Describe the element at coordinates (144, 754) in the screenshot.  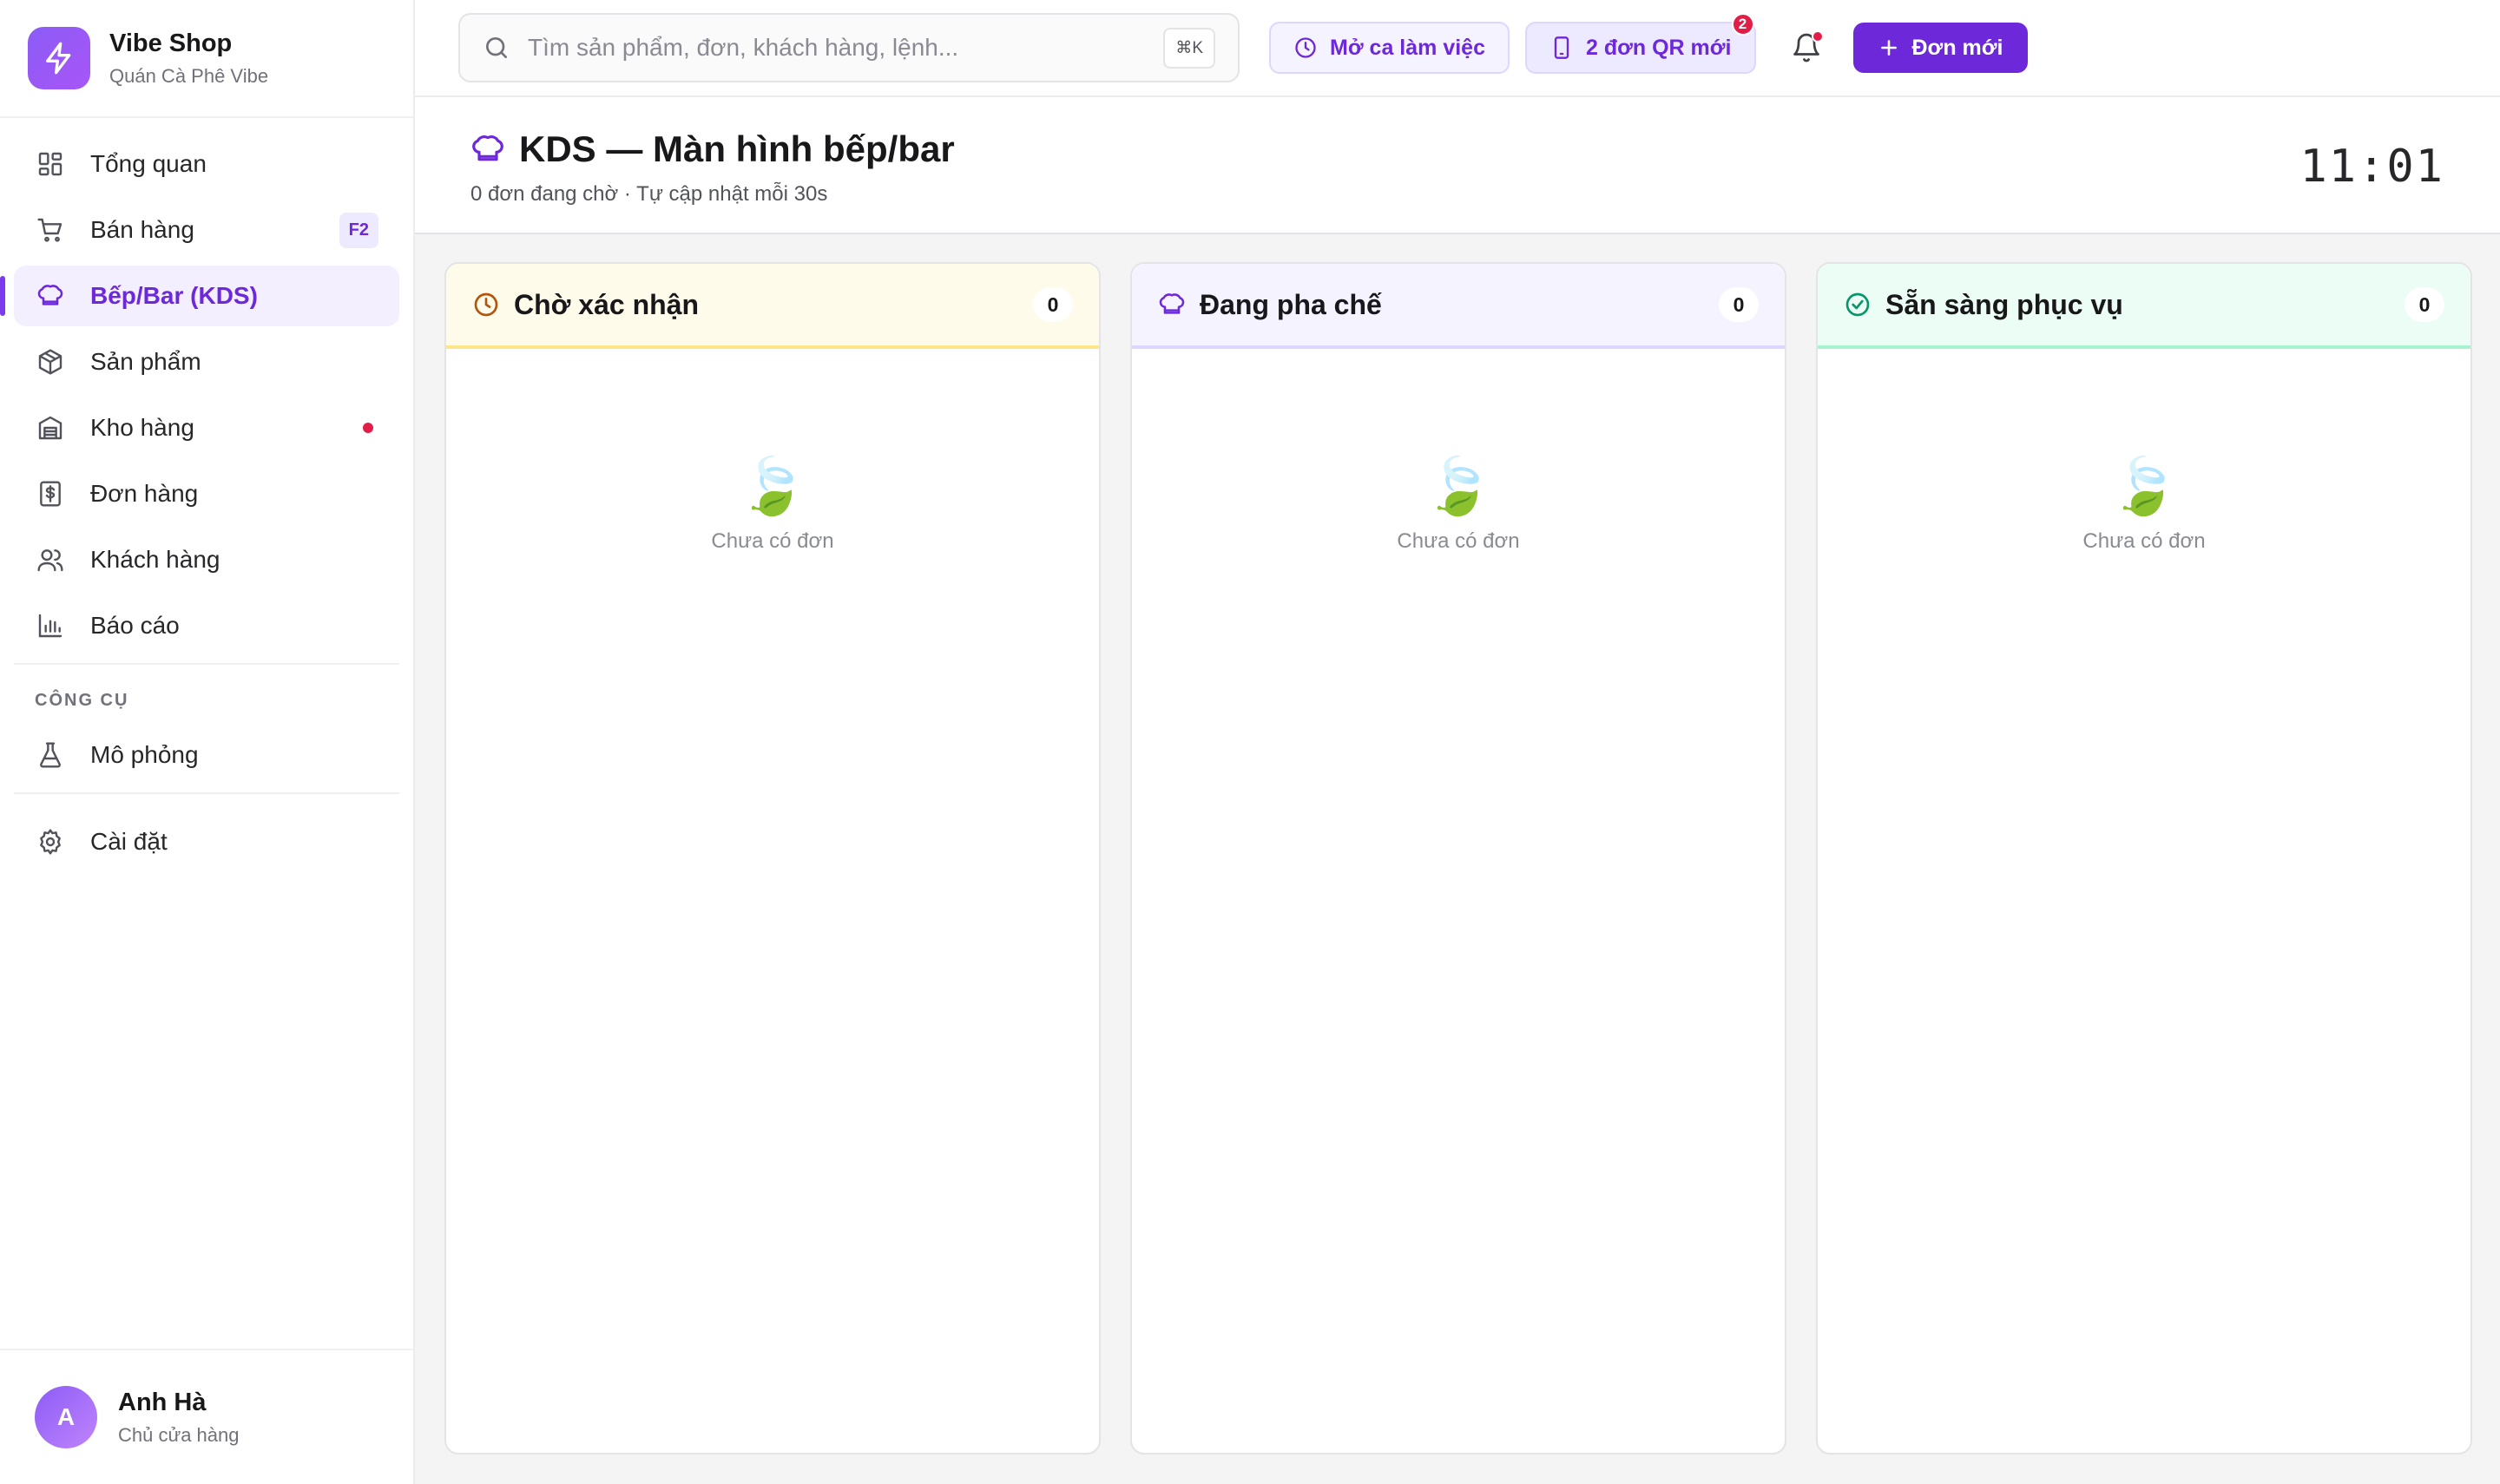
I see `sidebar-item-label: Mô phỏng` at that location.